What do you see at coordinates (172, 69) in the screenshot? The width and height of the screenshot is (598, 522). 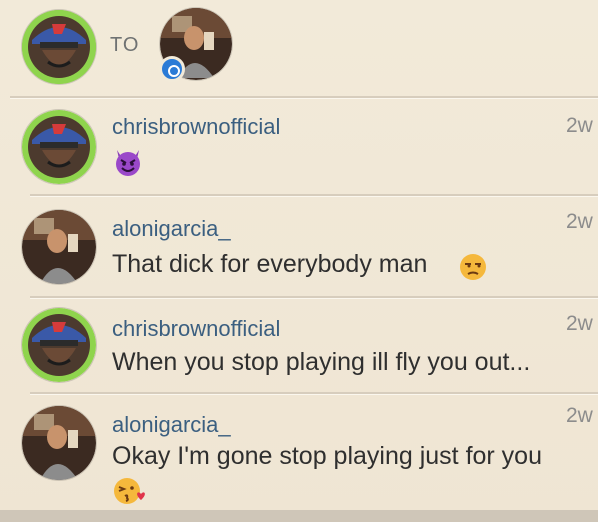 I see `direct-message-badge-icon` at bounding box center [172, 69].